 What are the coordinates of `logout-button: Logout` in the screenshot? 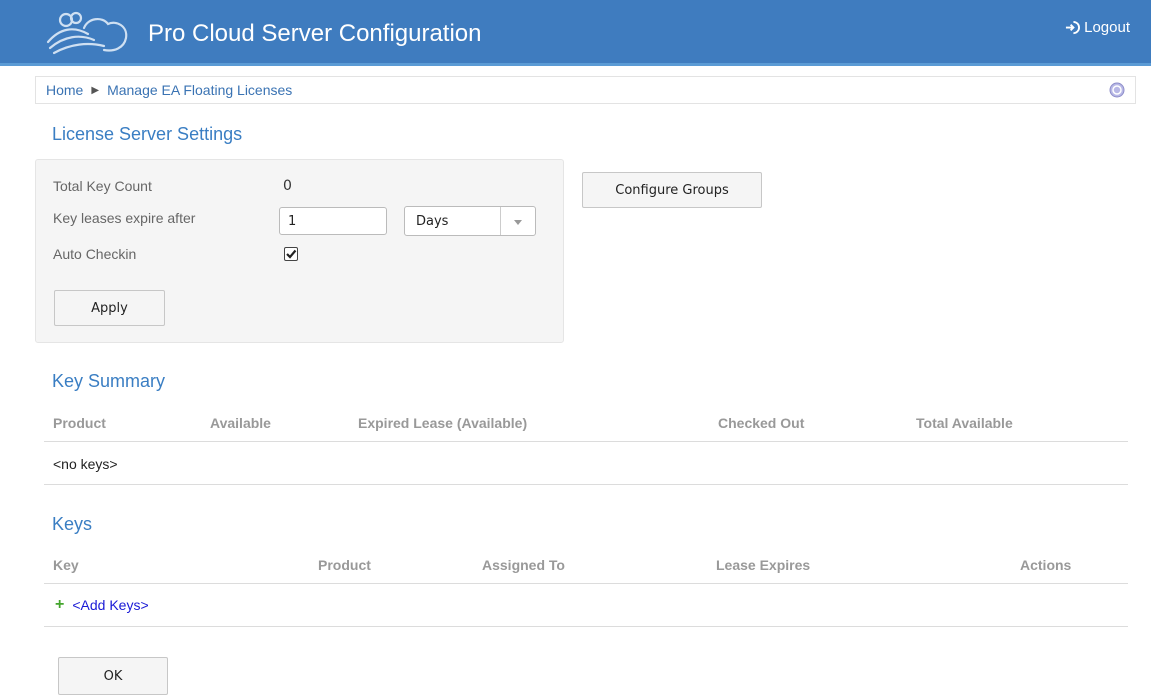 It's located at (1097, 27).